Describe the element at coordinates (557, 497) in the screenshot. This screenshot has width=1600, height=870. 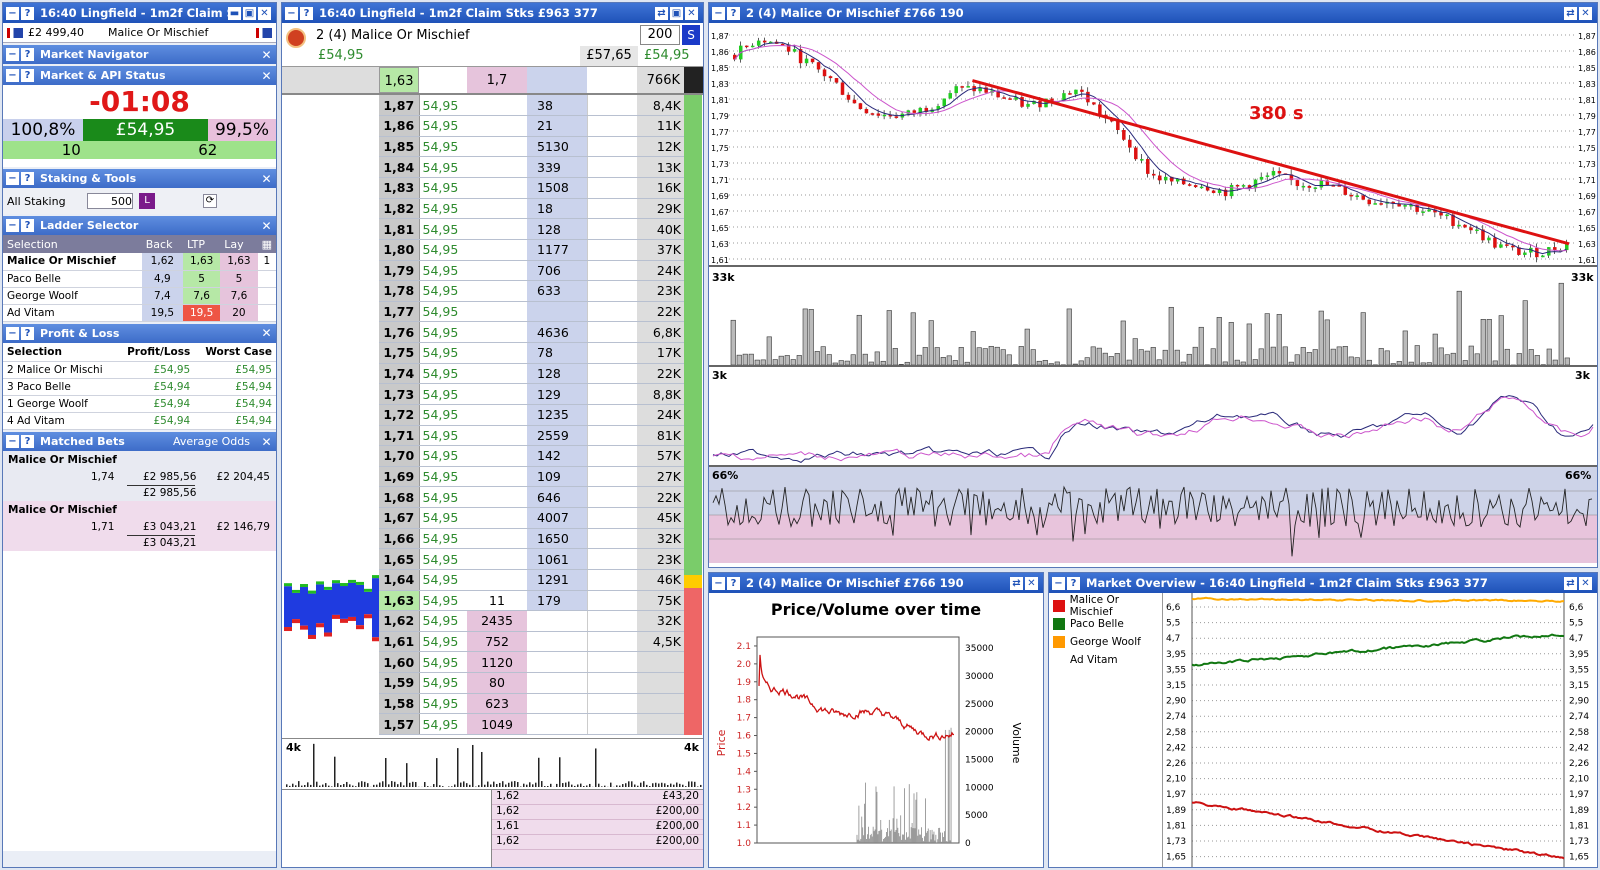
I see `ladder-lay-cell: 646` at that location.